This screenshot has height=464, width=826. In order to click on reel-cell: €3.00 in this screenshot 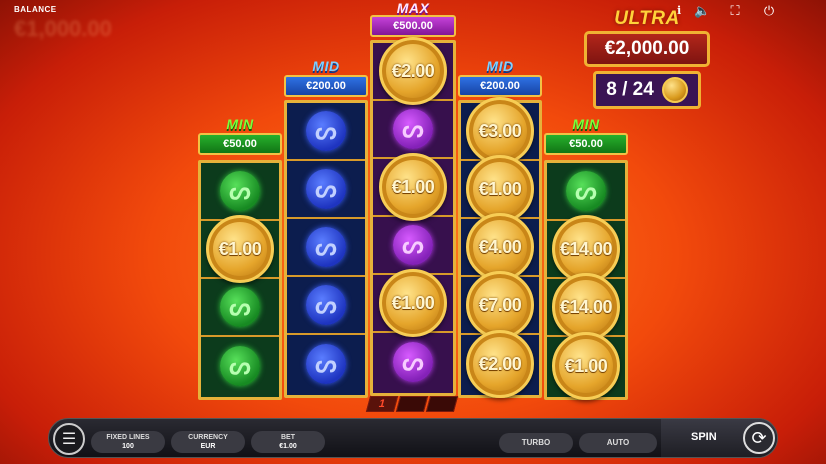, I will do `click(500, 131)`.